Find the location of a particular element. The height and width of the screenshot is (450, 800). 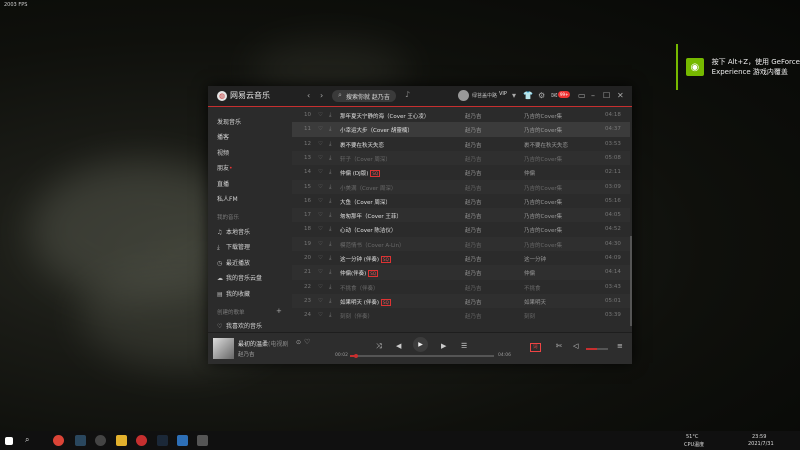

back-arrow-icon: ‹ is located at coordinates (308, 95).